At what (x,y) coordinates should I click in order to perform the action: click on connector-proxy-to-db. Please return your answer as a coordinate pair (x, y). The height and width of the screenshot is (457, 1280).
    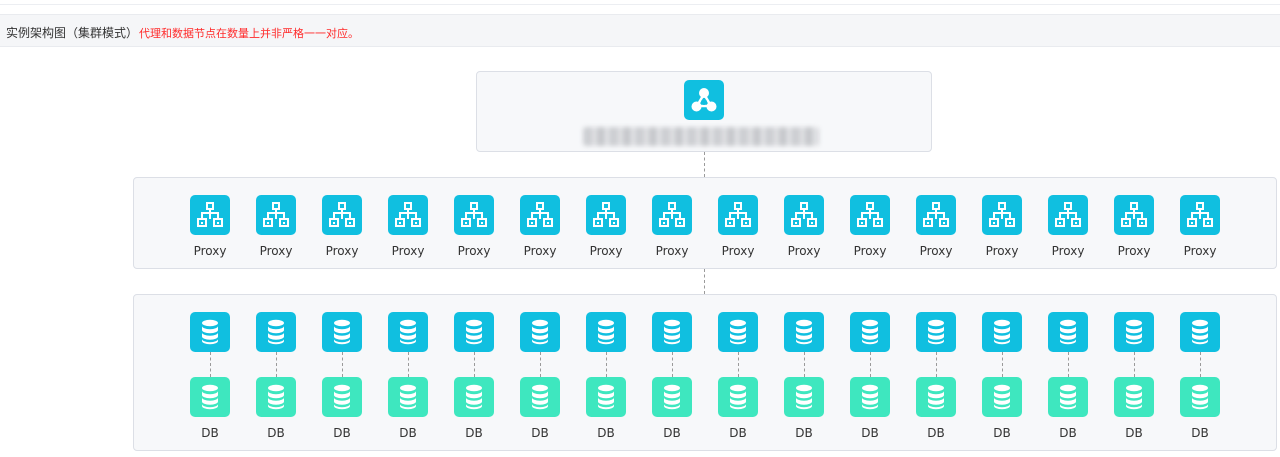
    Looking at the image, I should click on (704, 281).